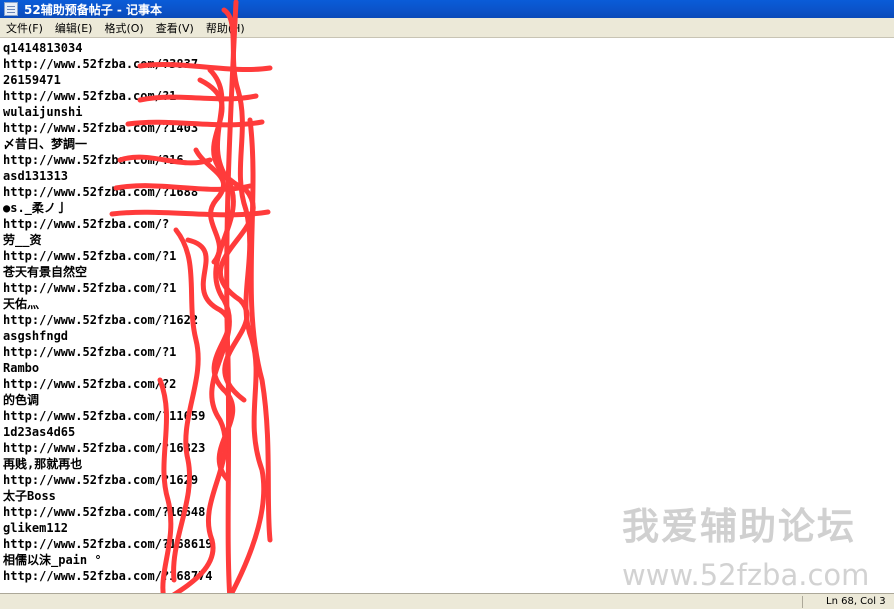 Image resolution: width=894 pixels, height=609 pixels. Describe the element at coordinates (93, 9) in the screenshot. I see `window-title: 52辅助预备帖子 - 记事本` at that location.